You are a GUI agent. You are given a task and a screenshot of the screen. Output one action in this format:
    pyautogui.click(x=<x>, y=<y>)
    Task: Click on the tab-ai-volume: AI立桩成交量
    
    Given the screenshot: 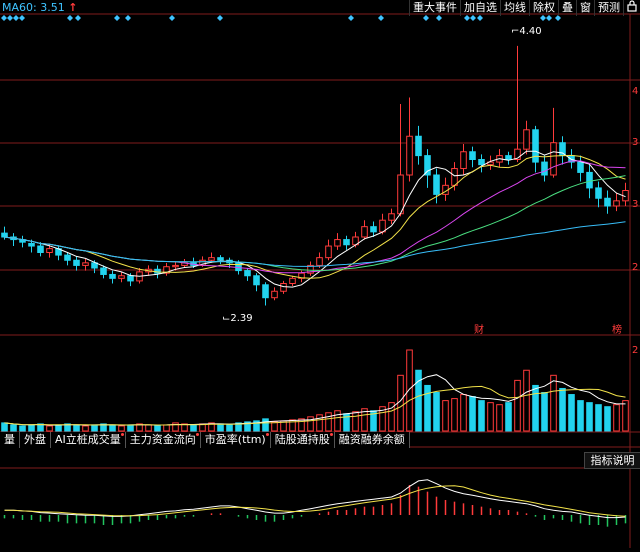 What is the action you would take?
    pyautogui.click(x=88, y=440)
    